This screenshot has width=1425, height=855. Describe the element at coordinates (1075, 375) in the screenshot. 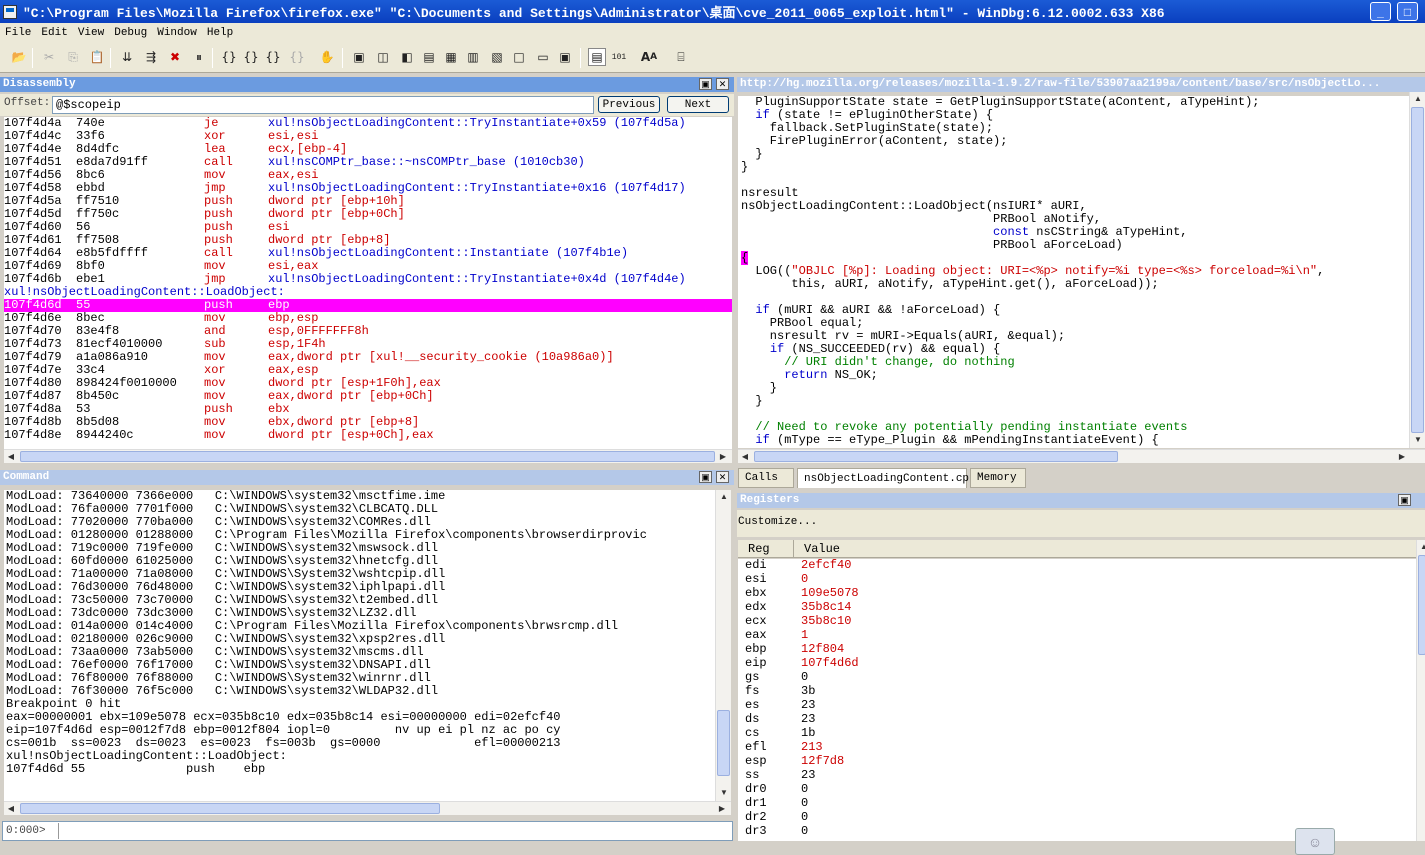

I see `source-line: return NS_OK;` at that location.